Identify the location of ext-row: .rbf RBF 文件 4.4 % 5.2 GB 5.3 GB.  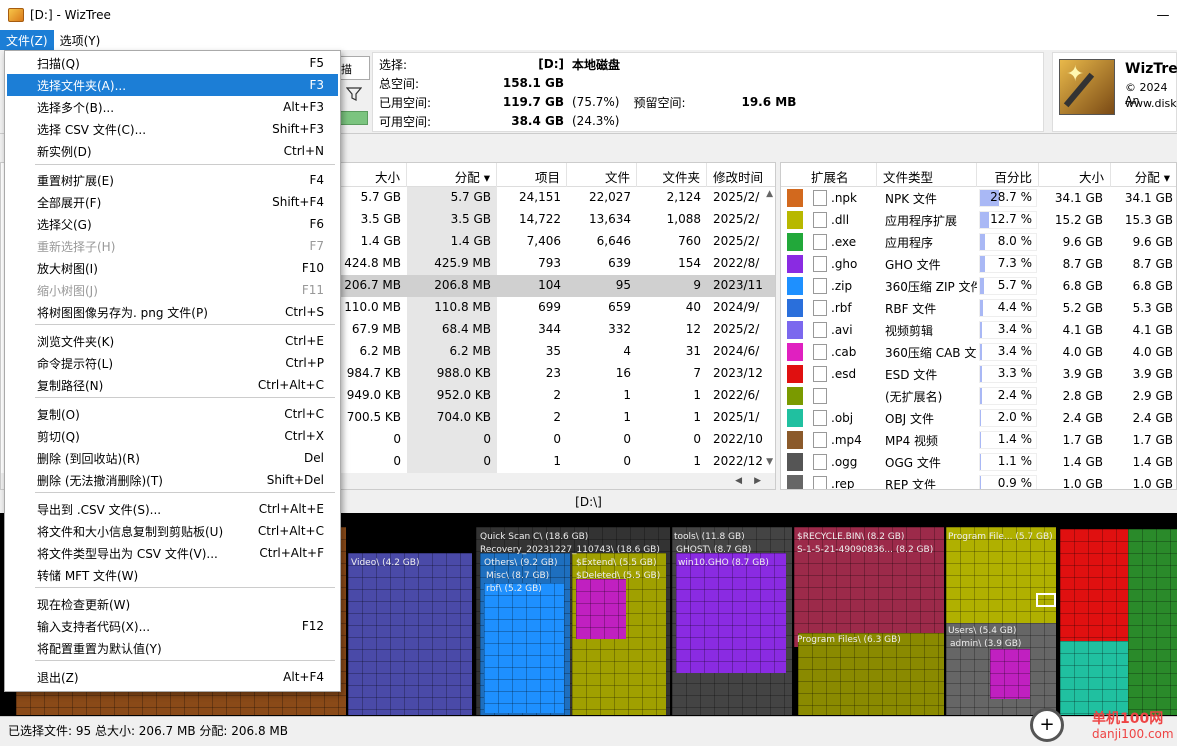
(978, 308).